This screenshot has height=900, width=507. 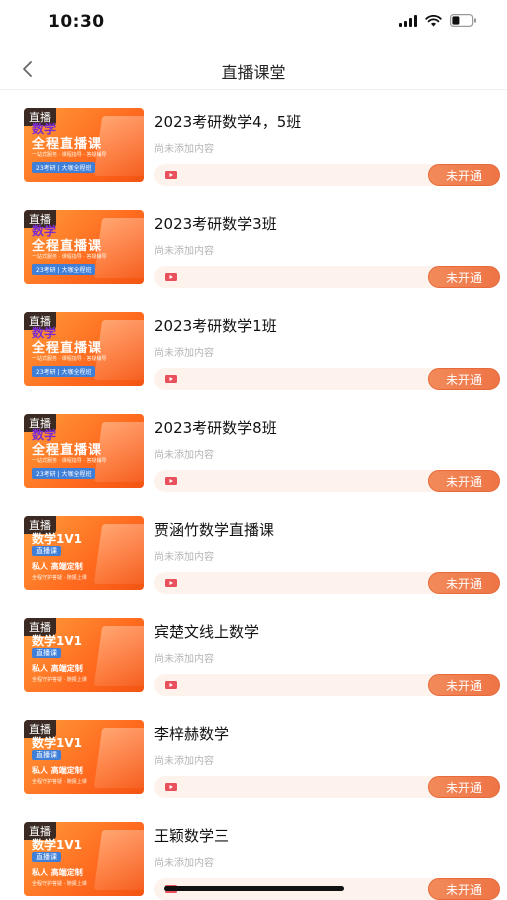 What do you see at coordinates (227, 121) in the screenshot?
I see `course-title: 2023考研数学4，5班` at bounding box center [227, 121].